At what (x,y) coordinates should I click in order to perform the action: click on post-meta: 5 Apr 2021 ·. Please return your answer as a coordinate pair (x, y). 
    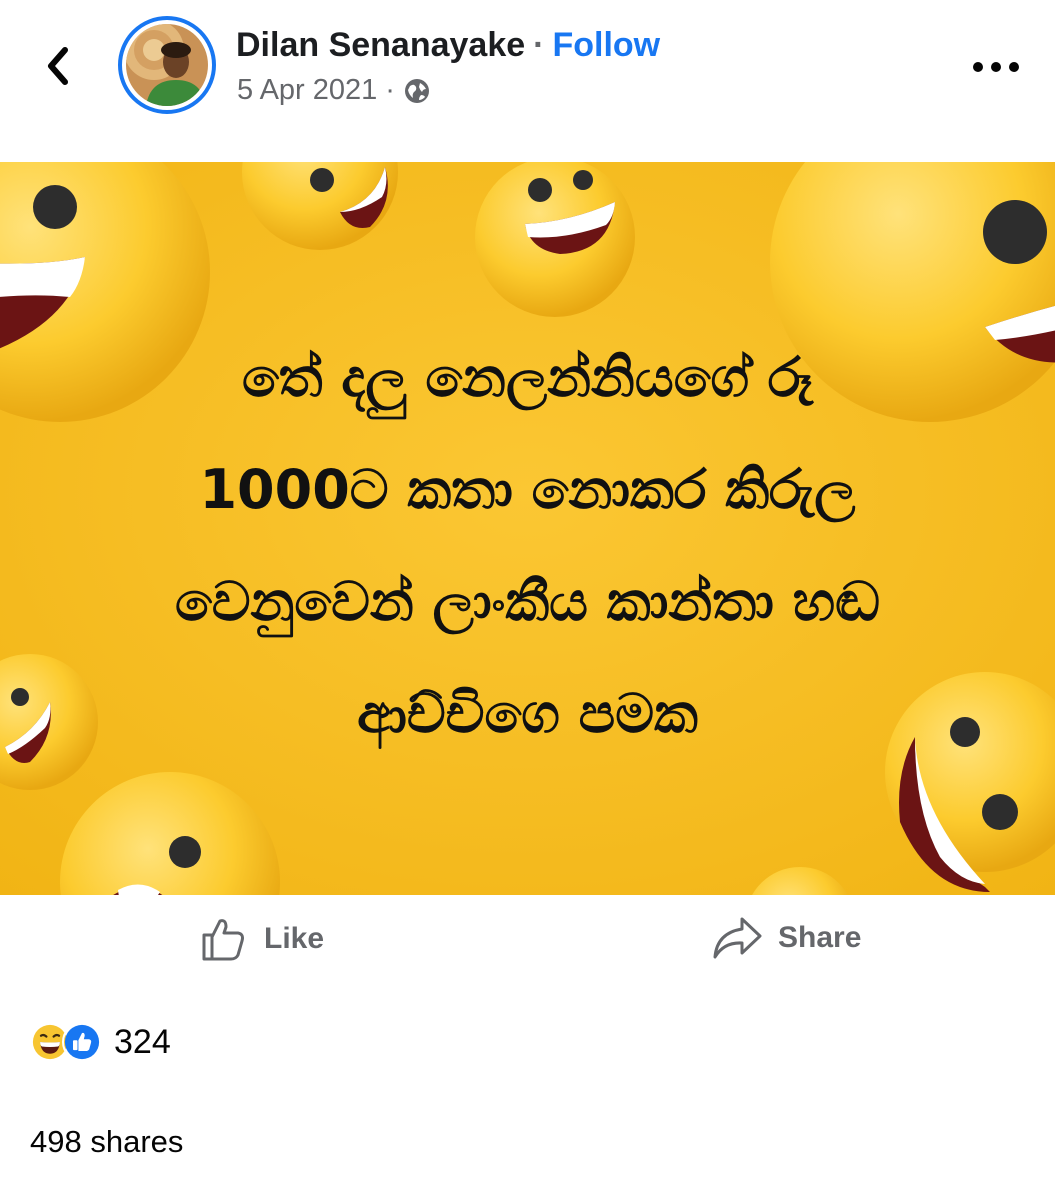
    Looking at the image, I should click on (334, 90).